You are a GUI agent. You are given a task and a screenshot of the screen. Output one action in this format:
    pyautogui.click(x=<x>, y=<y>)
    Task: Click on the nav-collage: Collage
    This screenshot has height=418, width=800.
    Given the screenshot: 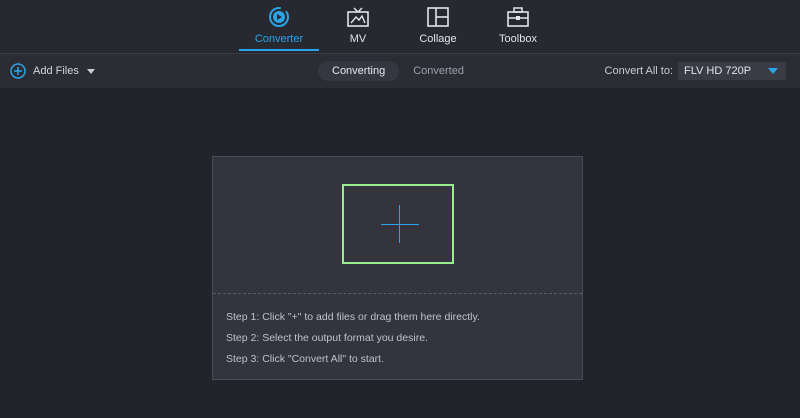 What is the action you would take?
    pyautogui.click(x=438, y=26)
    